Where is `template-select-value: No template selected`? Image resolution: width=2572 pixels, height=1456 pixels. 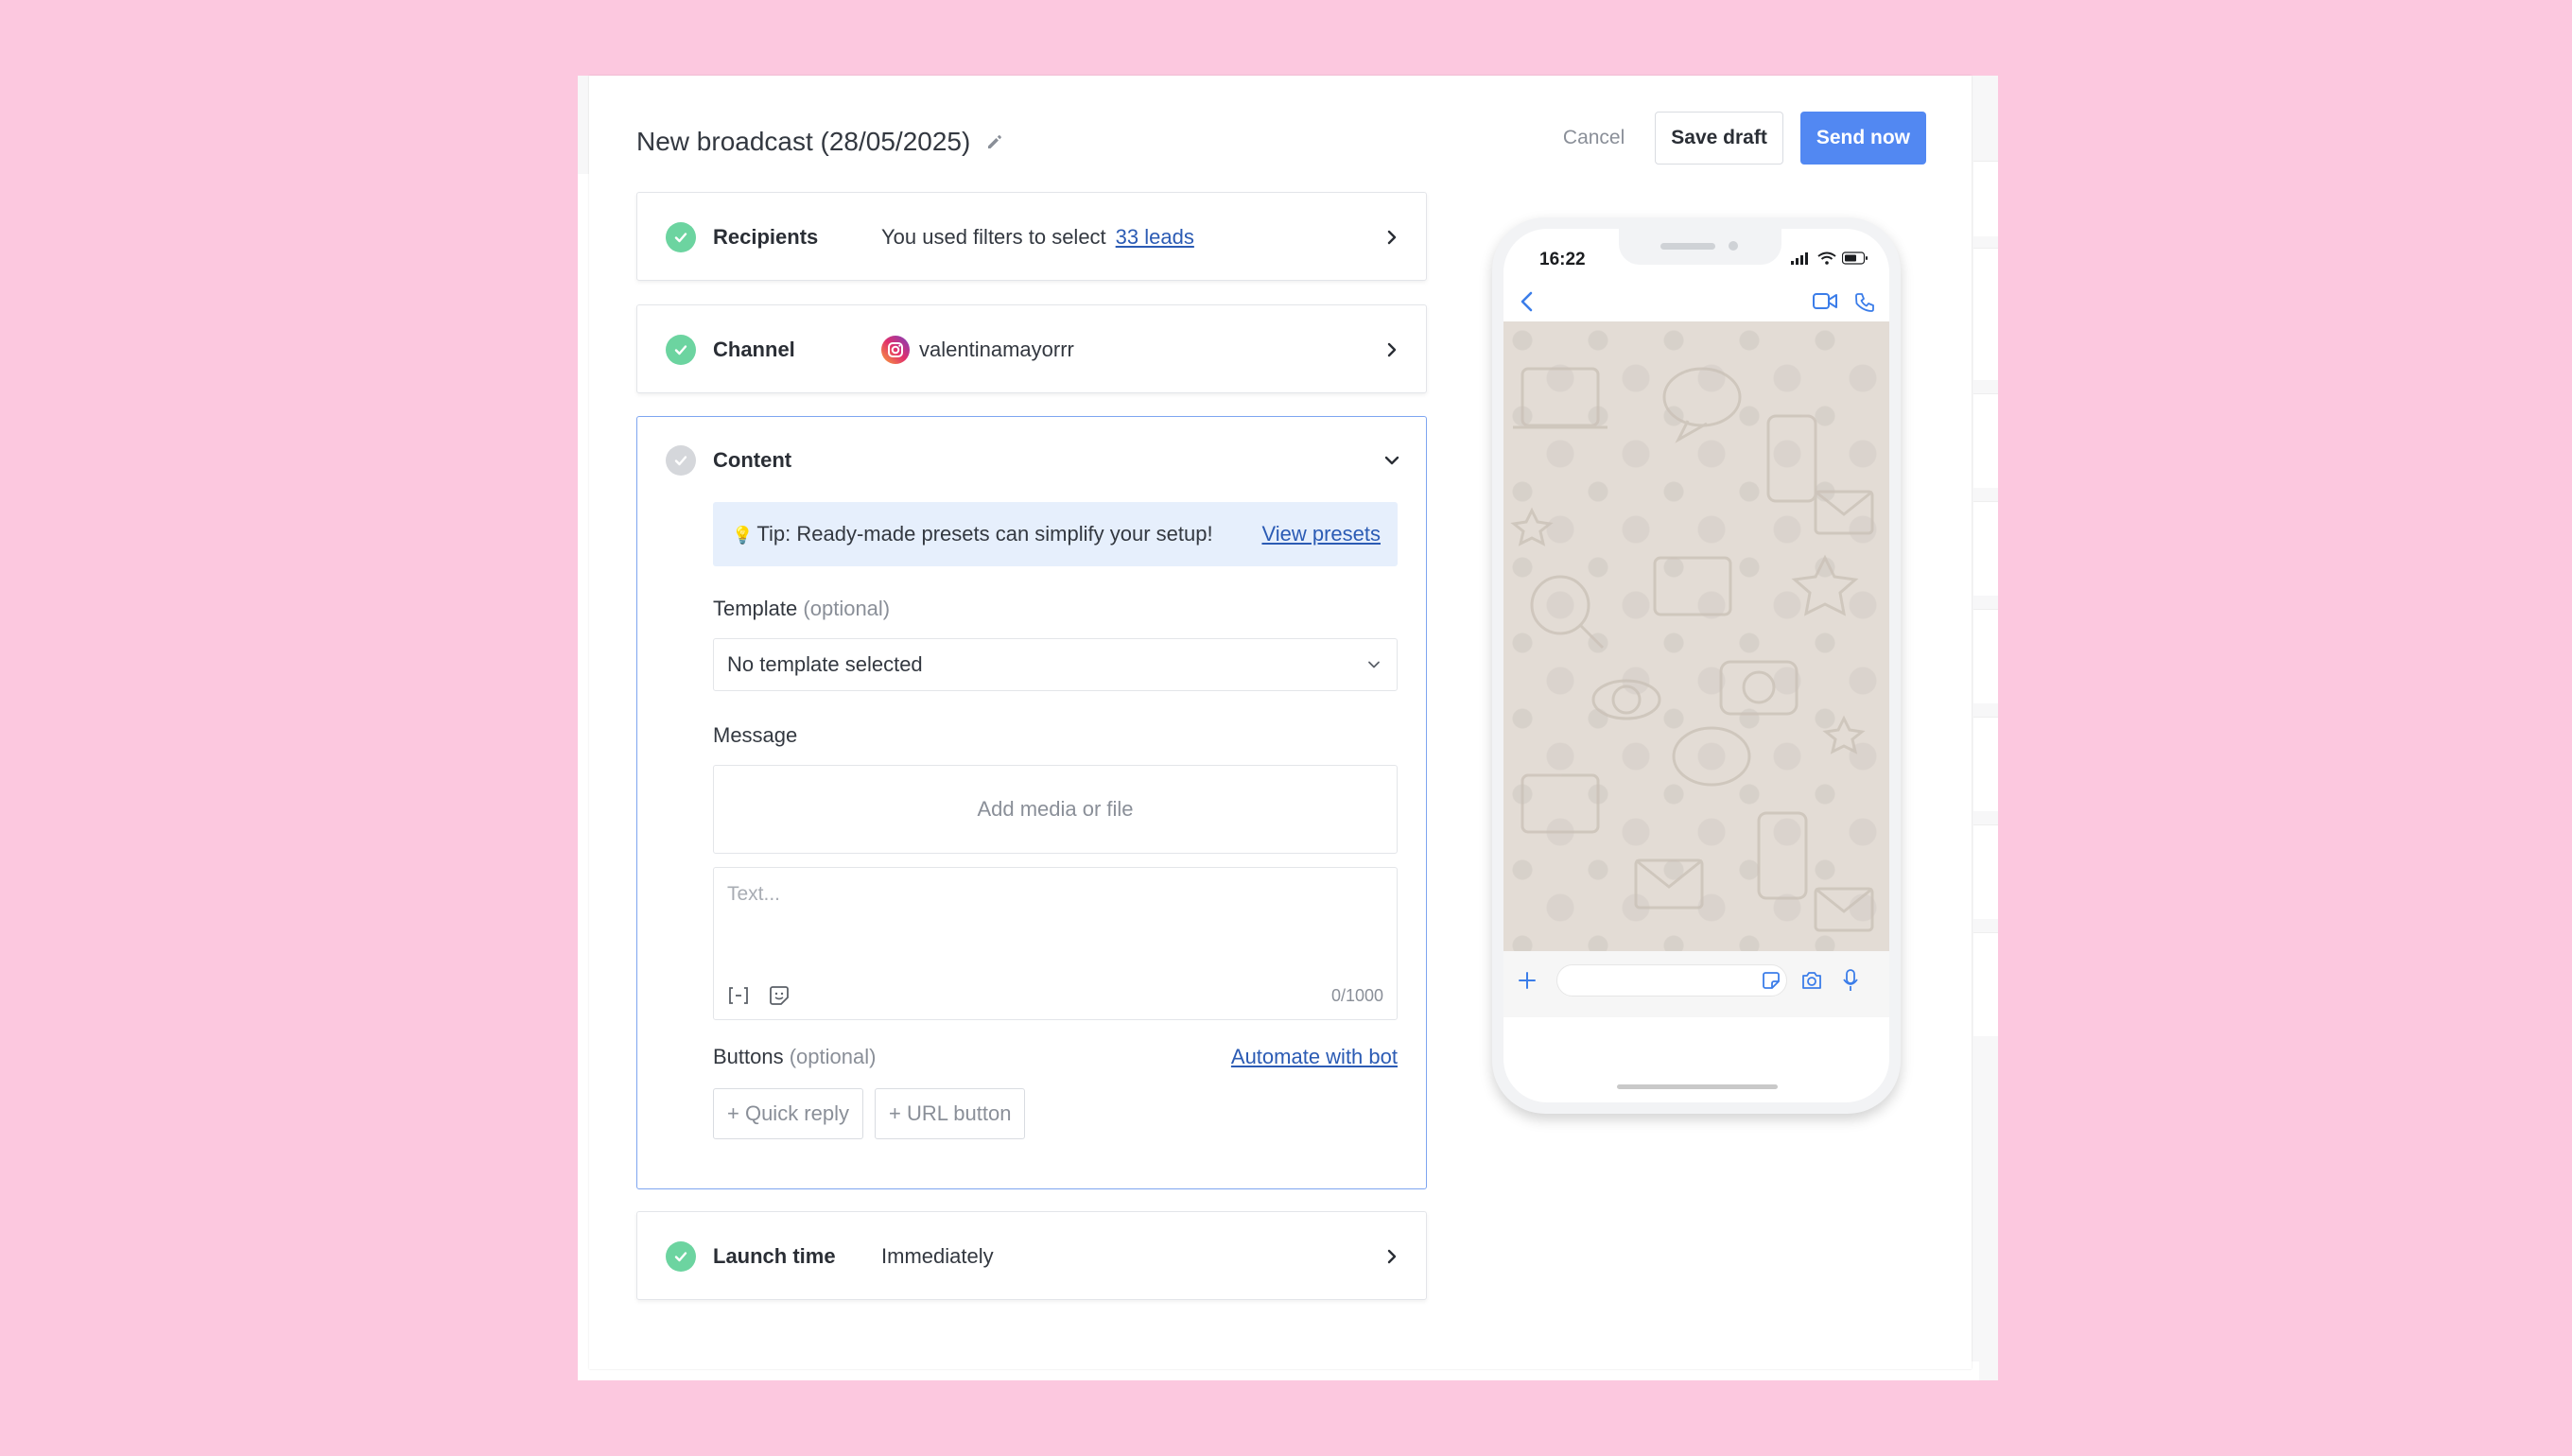 template-select-value: No template selected is located at coordinates (825, 664).